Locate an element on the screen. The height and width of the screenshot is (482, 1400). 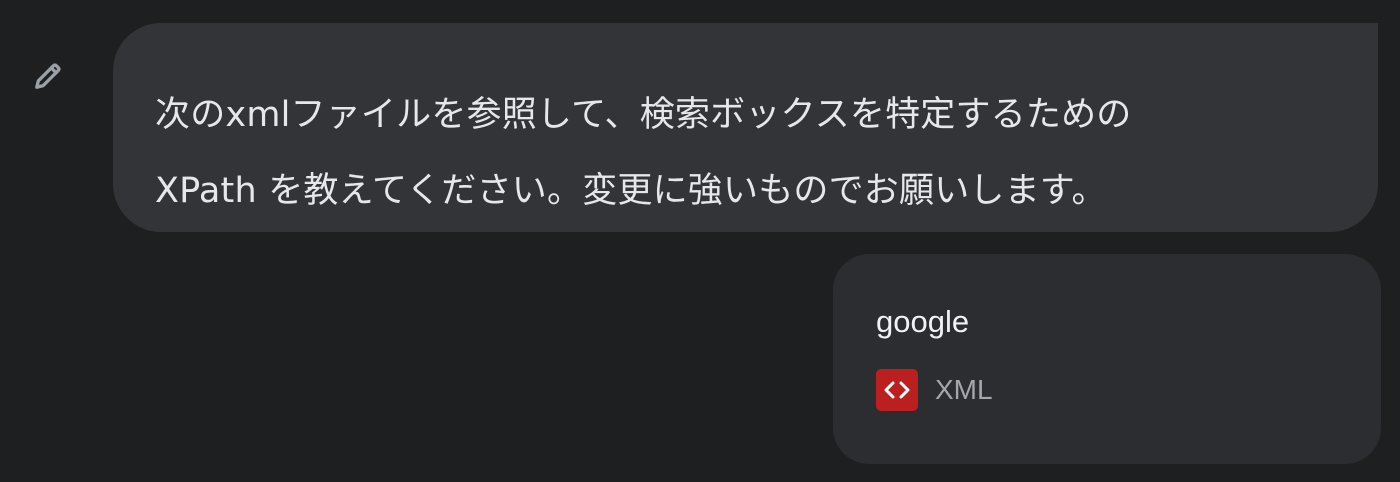
edit-prompt-button is located at coordinates (48, 76).